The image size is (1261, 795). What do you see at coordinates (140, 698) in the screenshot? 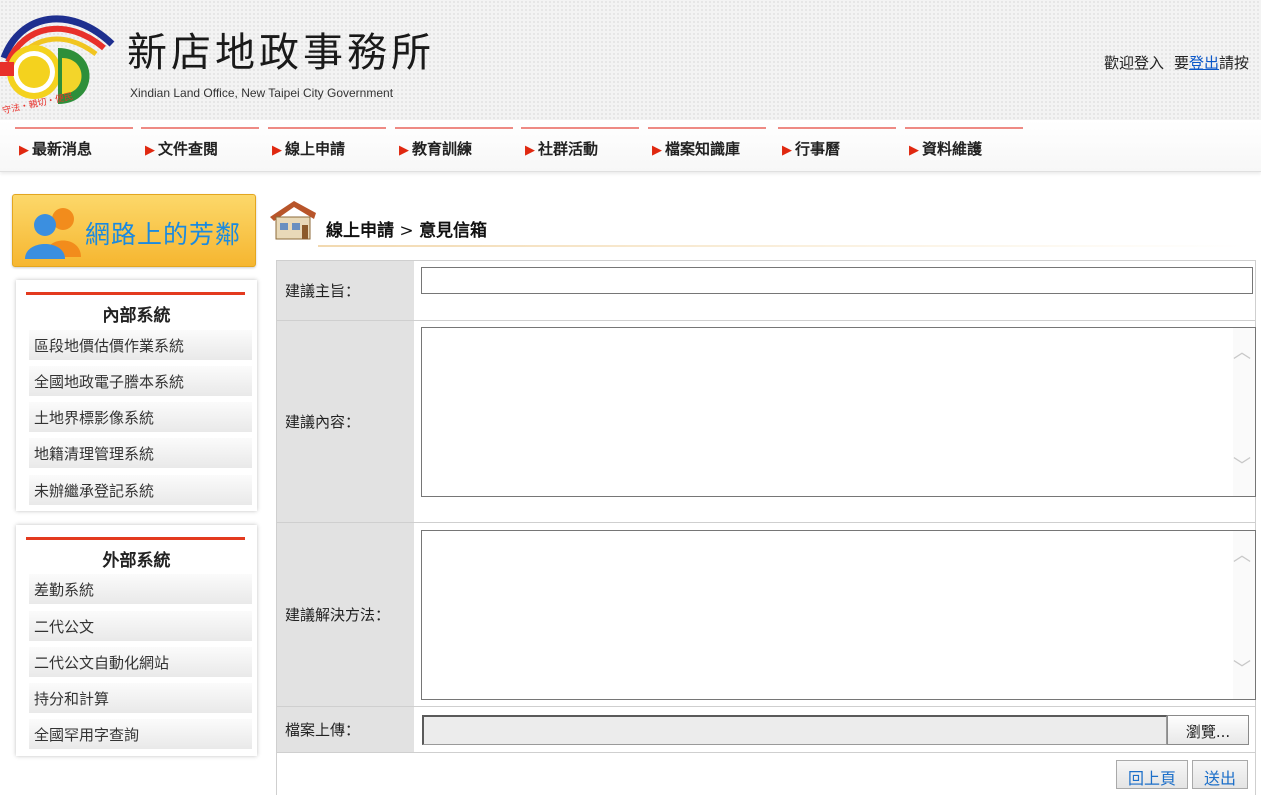
I see `sidebar-item-share-calc: 持分和計算` at bounding box center [140, 698].